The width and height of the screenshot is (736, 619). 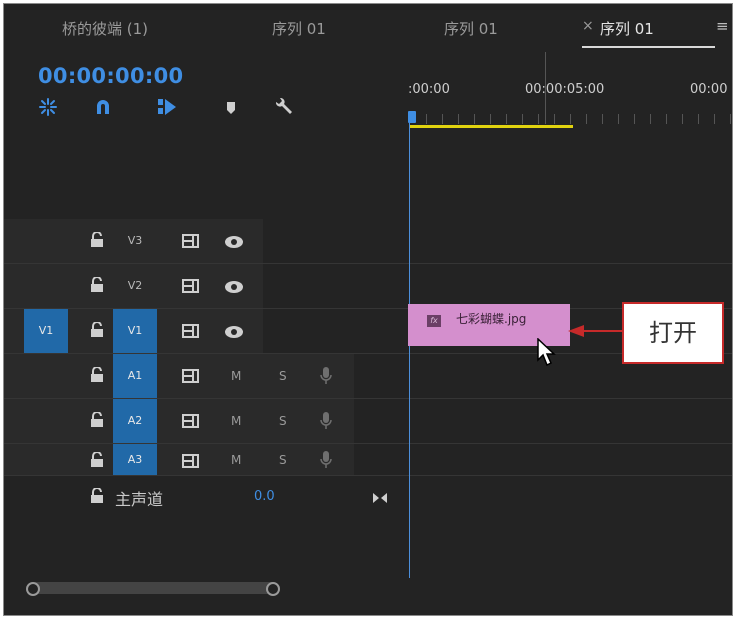 I want to click on track-label-a2: A2, so click(x=135, y=421).